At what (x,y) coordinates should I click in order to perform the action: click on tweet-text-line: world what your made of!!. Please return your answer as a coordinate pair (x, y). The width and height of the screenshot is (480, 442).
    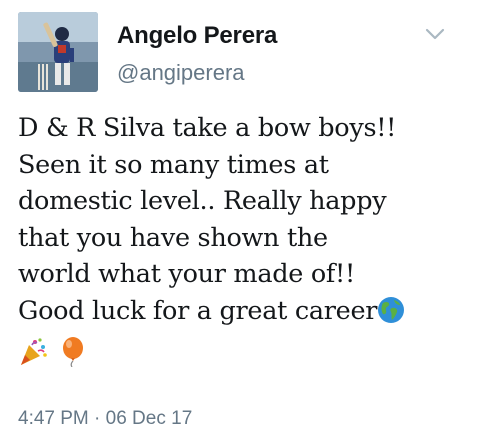
    Looking at the image, I should click on (186, 274).